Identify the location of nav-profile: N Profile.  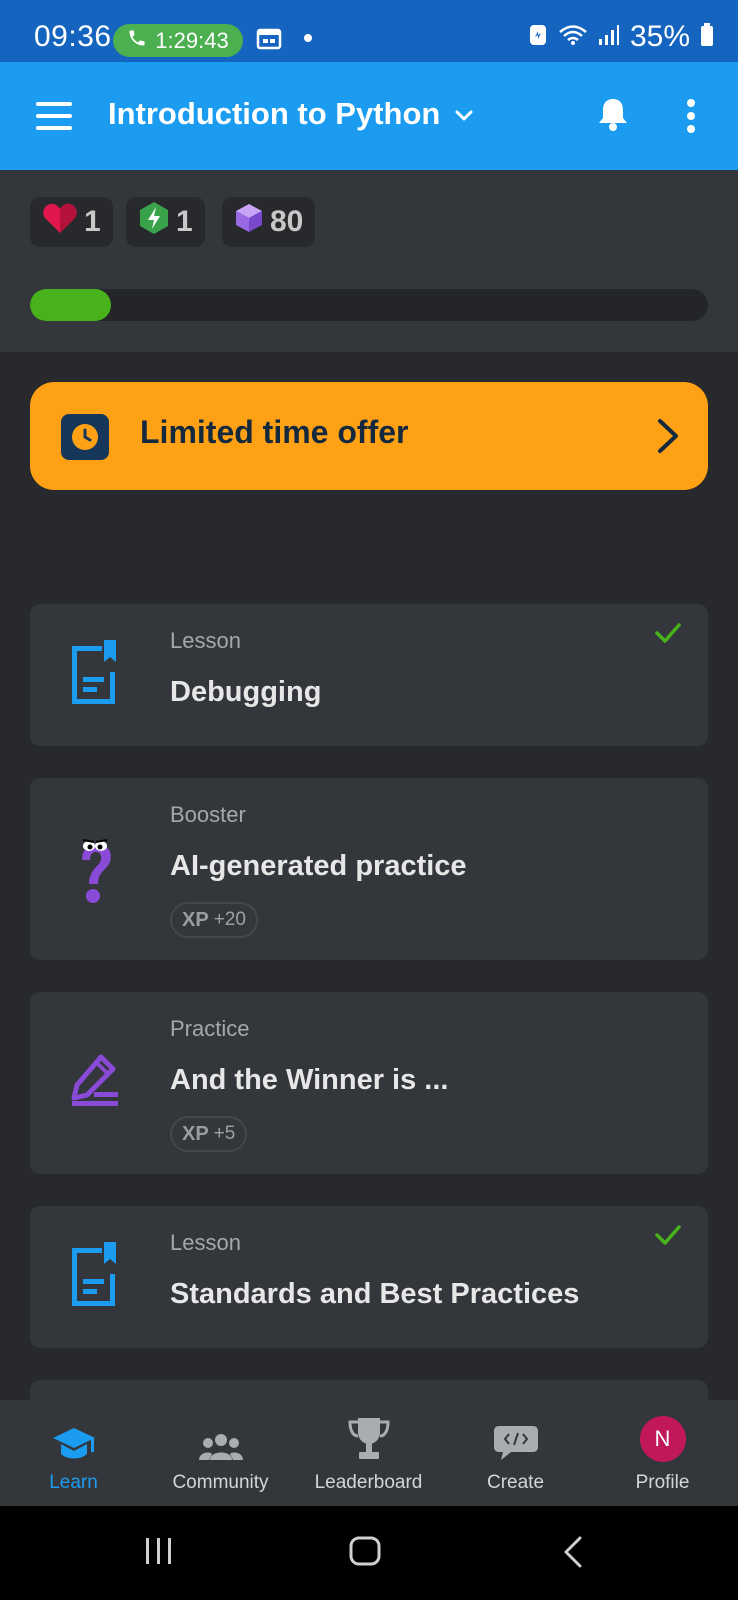
(662, 1453).